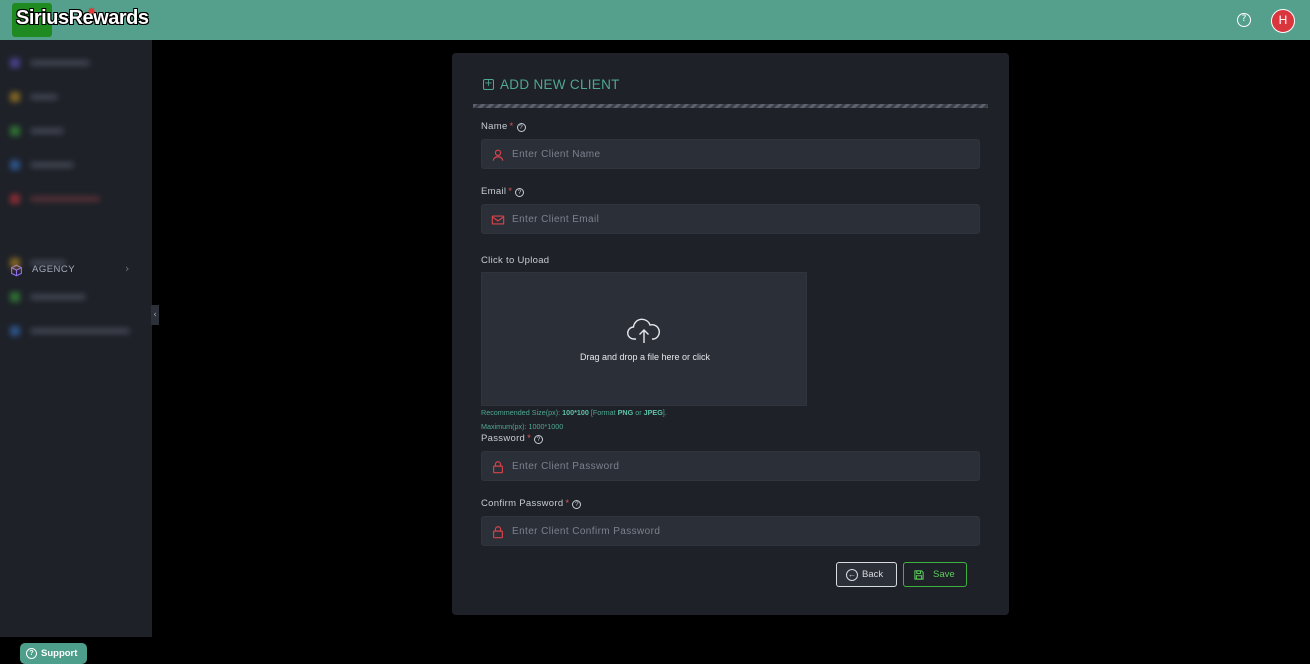 The image size is (1310, 664). Describe the element at coordinates (873, 574) in the screenshot. I see `back-label: Back` at that location.